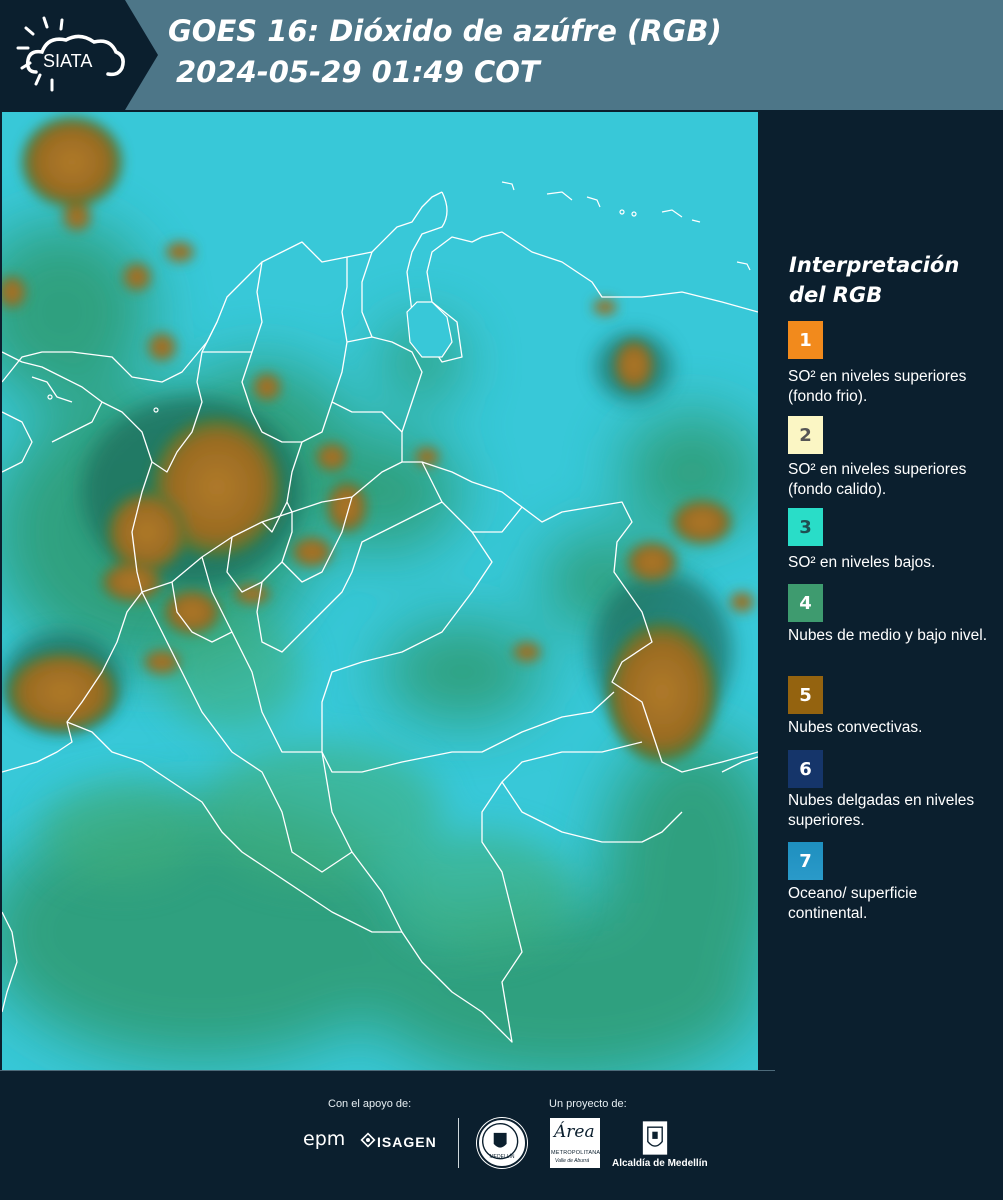  I want to click on support-caption: Con el apoyo de:, so click(370, 1104).